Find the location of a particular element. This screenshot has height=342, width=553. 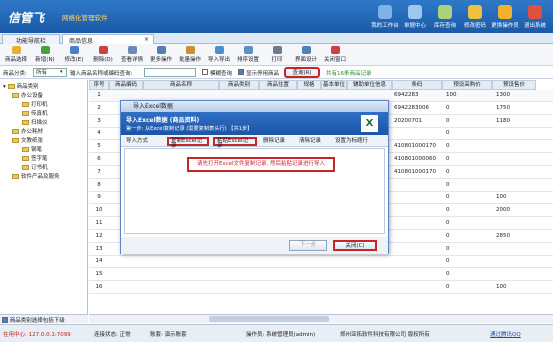

tree-root-label: 商品类别 is located at coordinates (27, 87).